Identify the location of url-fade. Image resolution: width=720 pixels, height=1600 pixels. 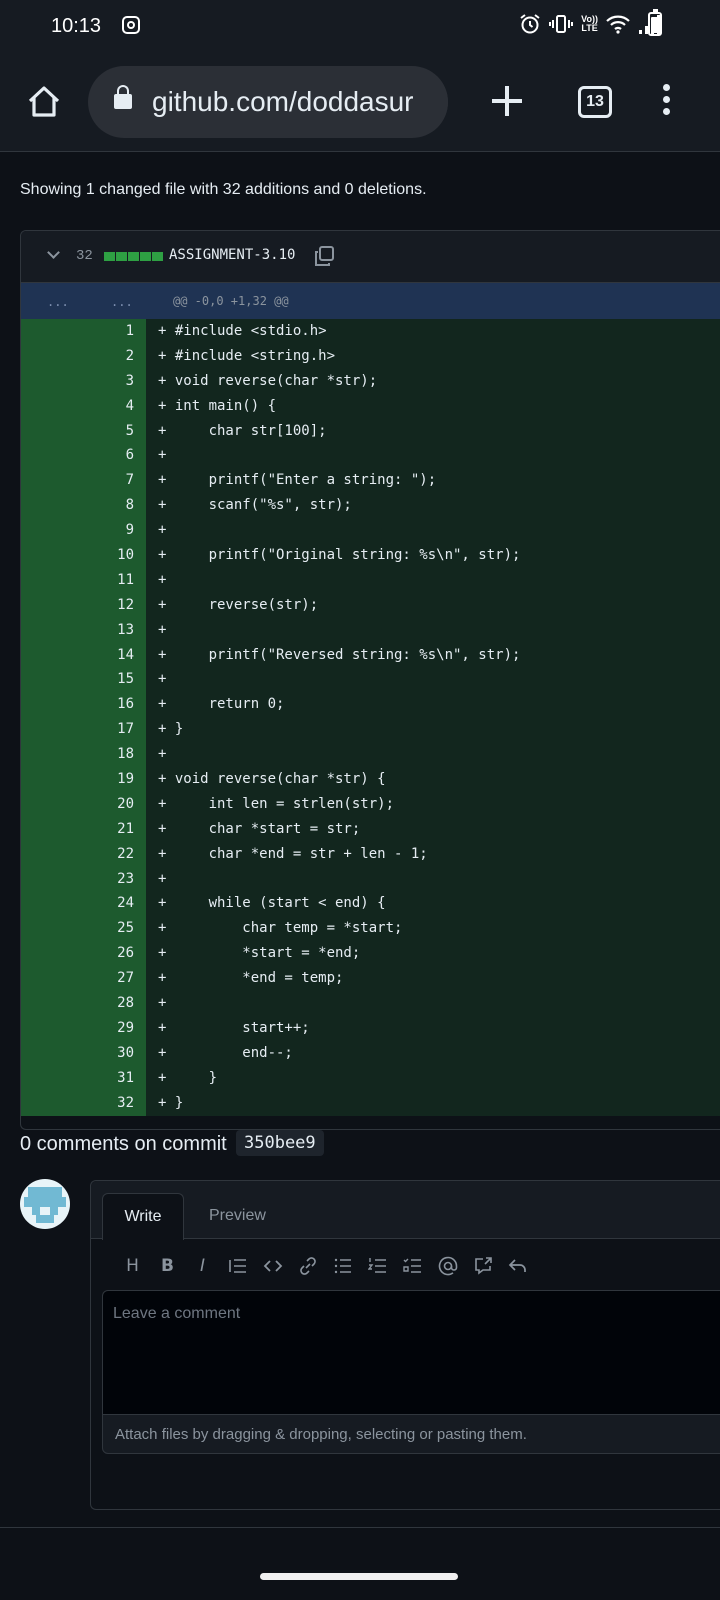
(433, 102).